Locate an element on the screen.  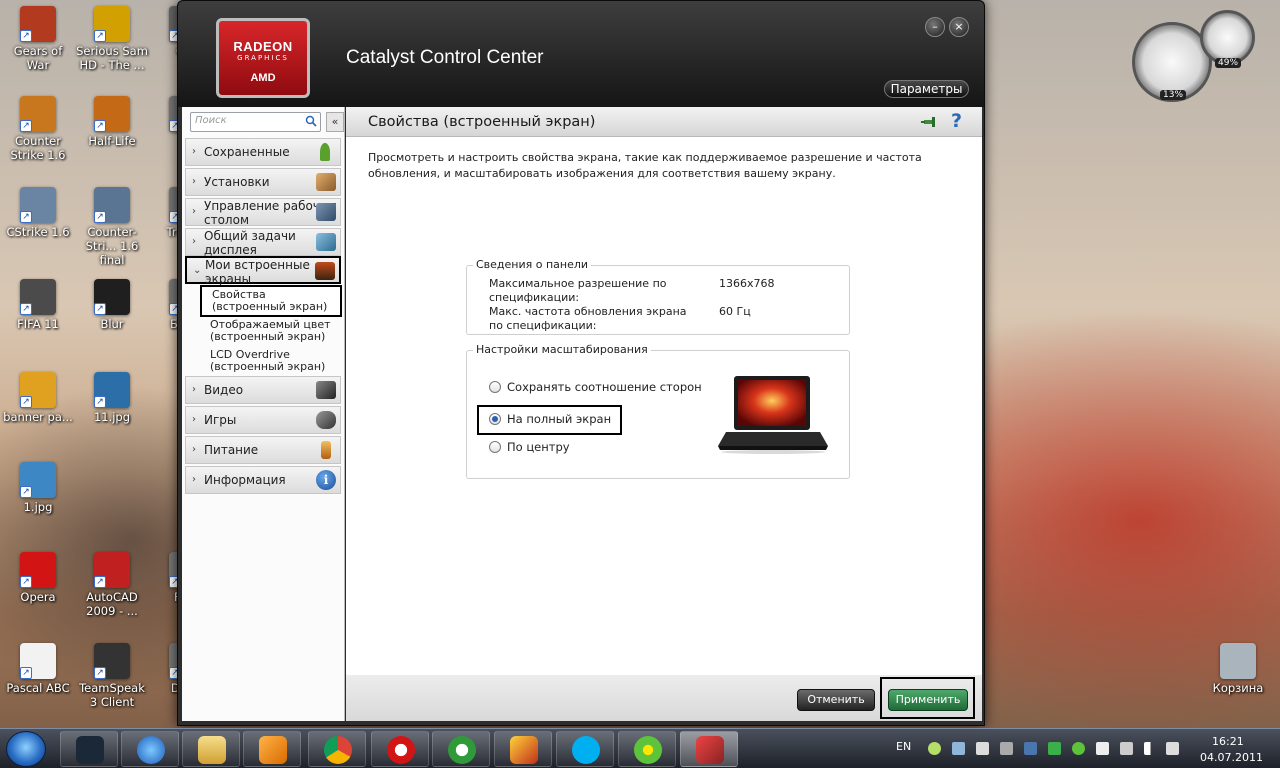
desktop-shortcut: ↗ Counter Strike 1.6 is located at coordinates (38, 129).